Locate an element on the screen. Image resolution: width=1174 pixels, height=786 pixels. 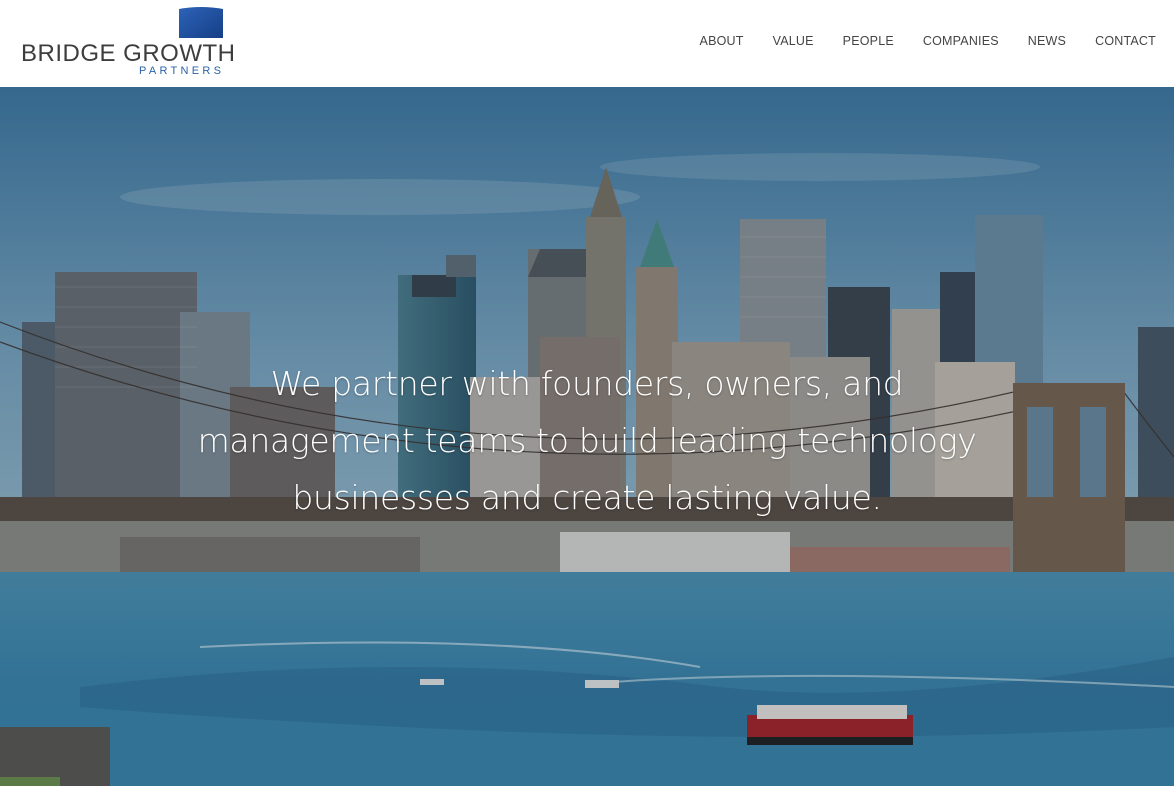
nav-contact: CONTACT is located at coordinates (1125, 41).